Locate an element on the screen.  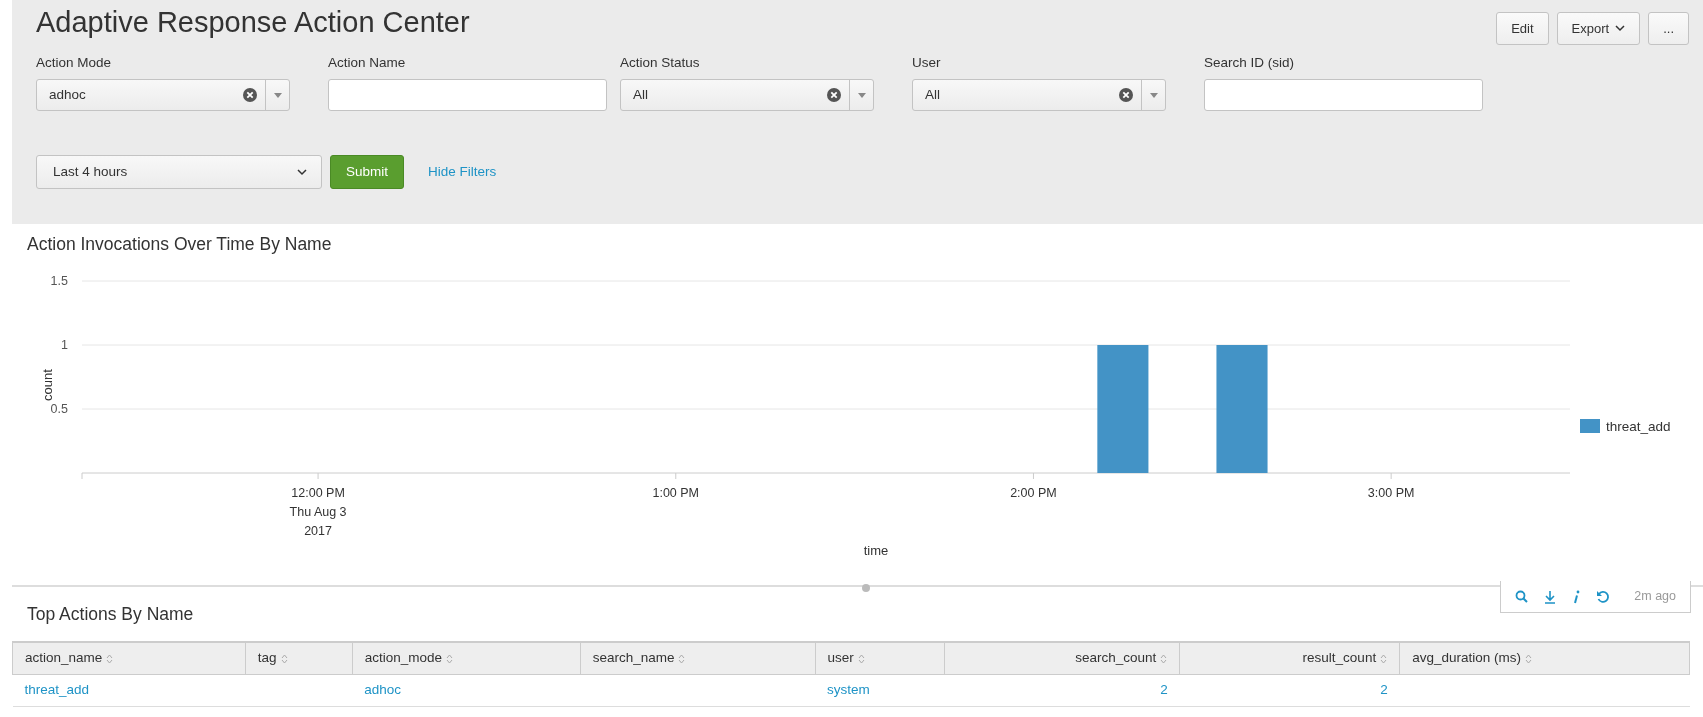
export-menu-button: Export is located at coordinates (1598, 28).